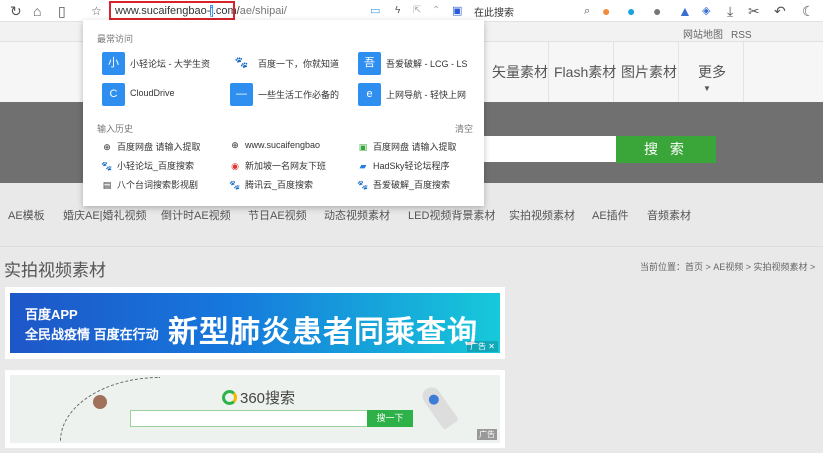 The width and height of the screenshot is (823, 453). I want to click on history-item: 🐾 小轻论坛_百度搜索, so click(161, 165).